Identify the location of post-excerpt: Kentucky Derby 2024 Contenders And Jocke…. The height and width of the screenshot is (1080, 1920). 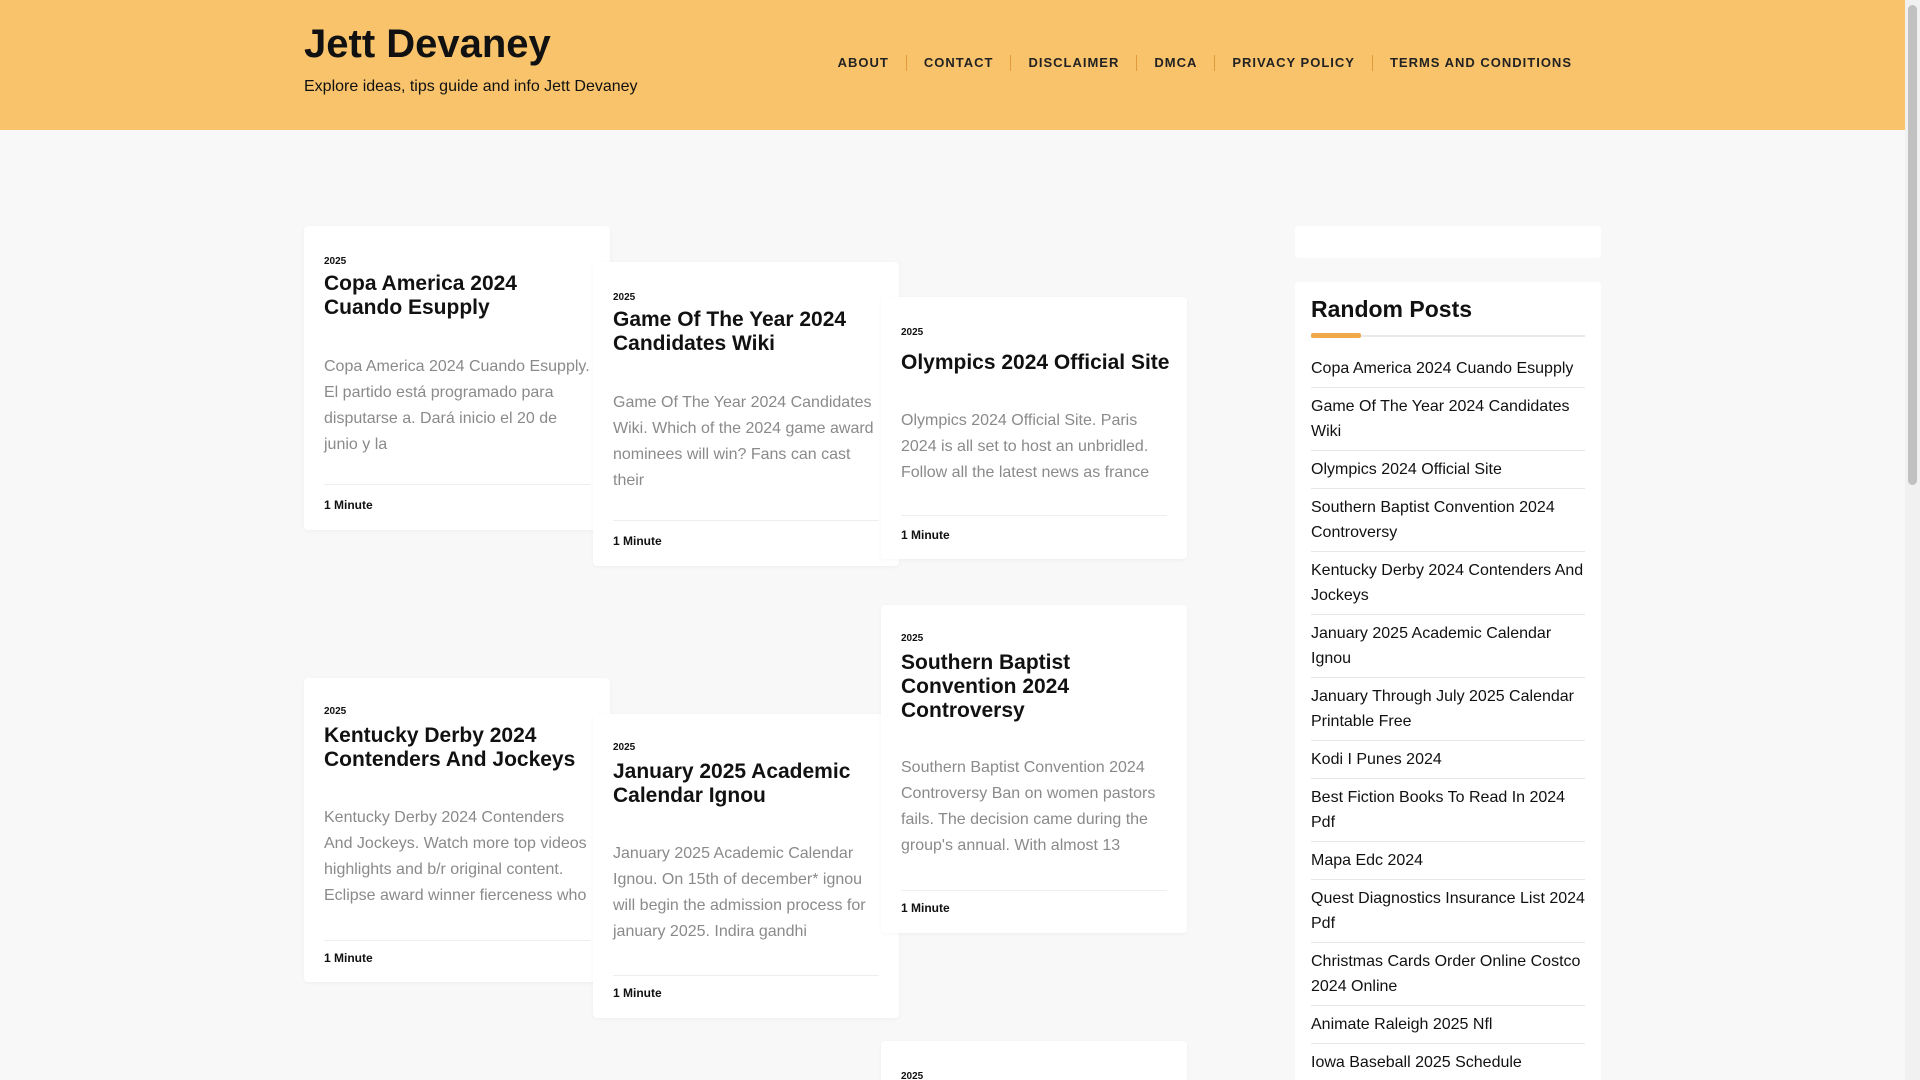
(455, 856).